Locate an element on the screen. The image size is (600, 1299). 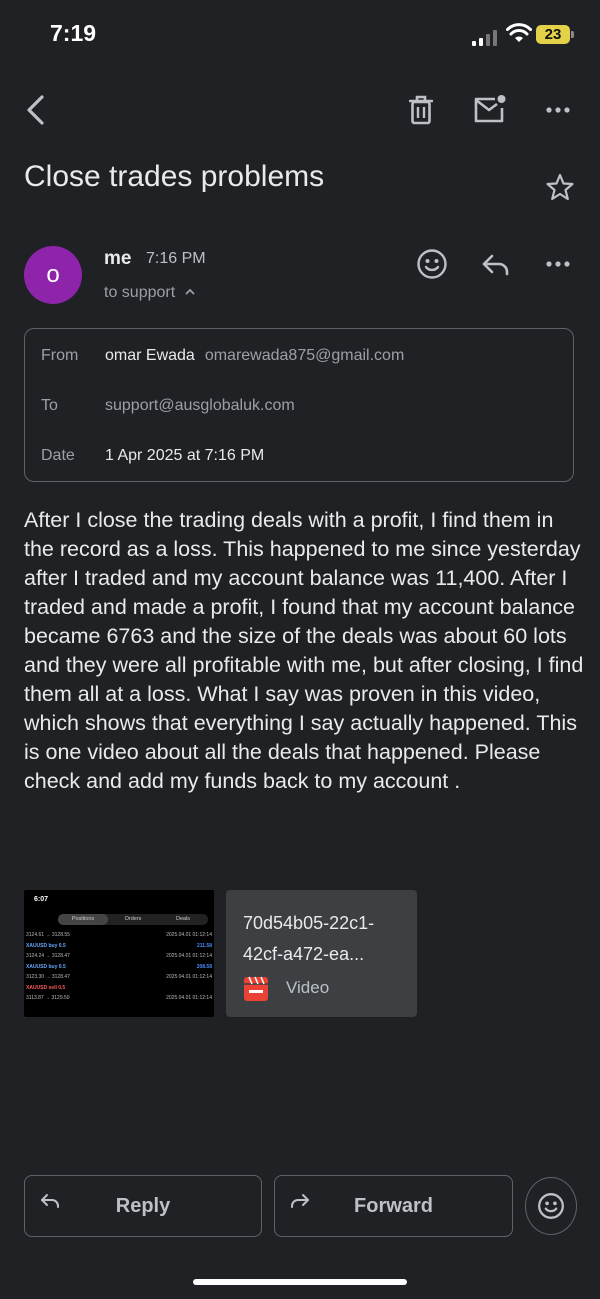
react-button is located at coordinates (551, 1206).